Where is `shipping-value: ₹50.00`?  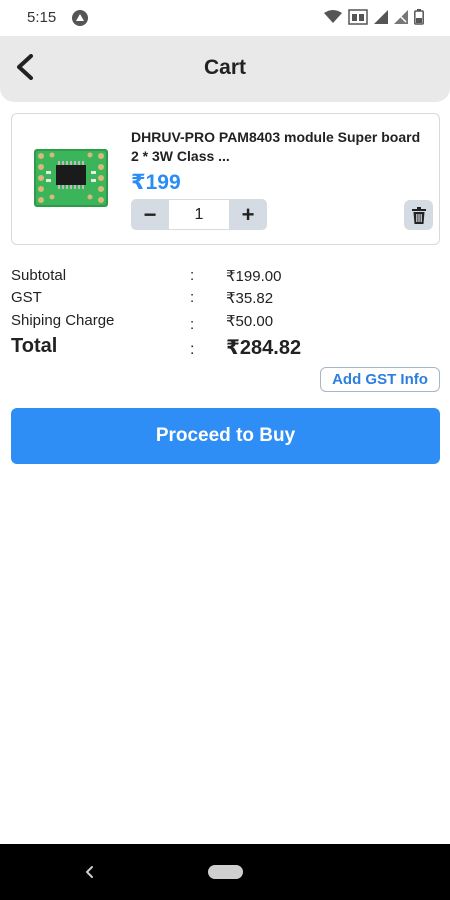 shipping-value: ₹50.00 is located at coordinates (250, 321).